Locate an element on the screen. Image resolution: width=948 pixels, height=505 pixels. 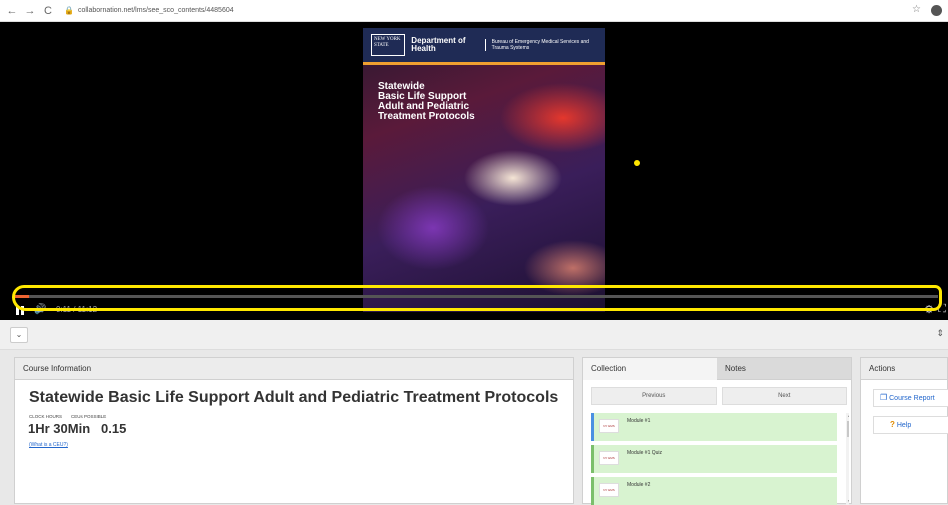
poster-stripe is located at coordinates (484, 63).